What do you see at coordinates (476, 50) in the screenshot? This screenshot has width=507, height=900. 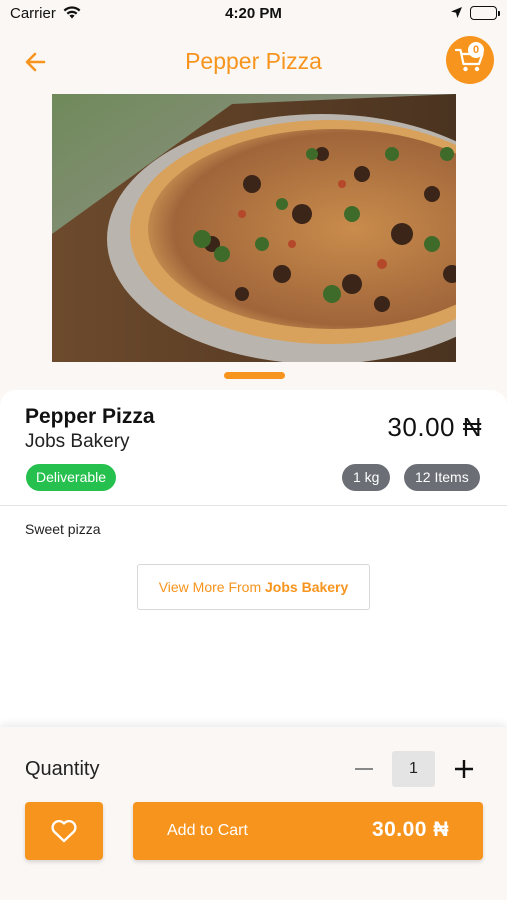 I see `cart-count-badge: 0` at bounding box center [476, 50].